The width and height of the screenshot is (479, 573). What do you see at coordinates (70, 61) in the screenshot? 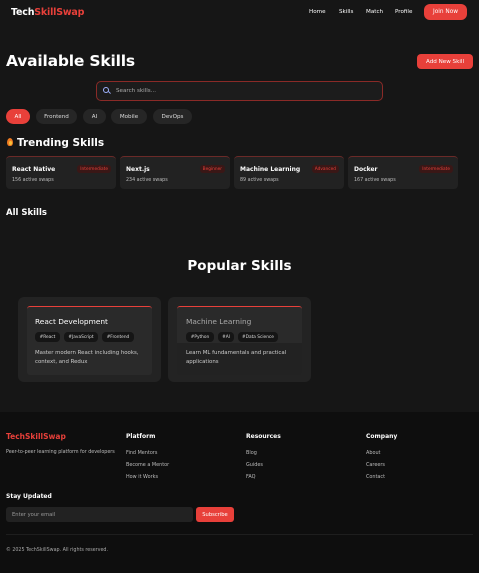
I see `page-title: Available Skills` at bounding box center [70, 61].